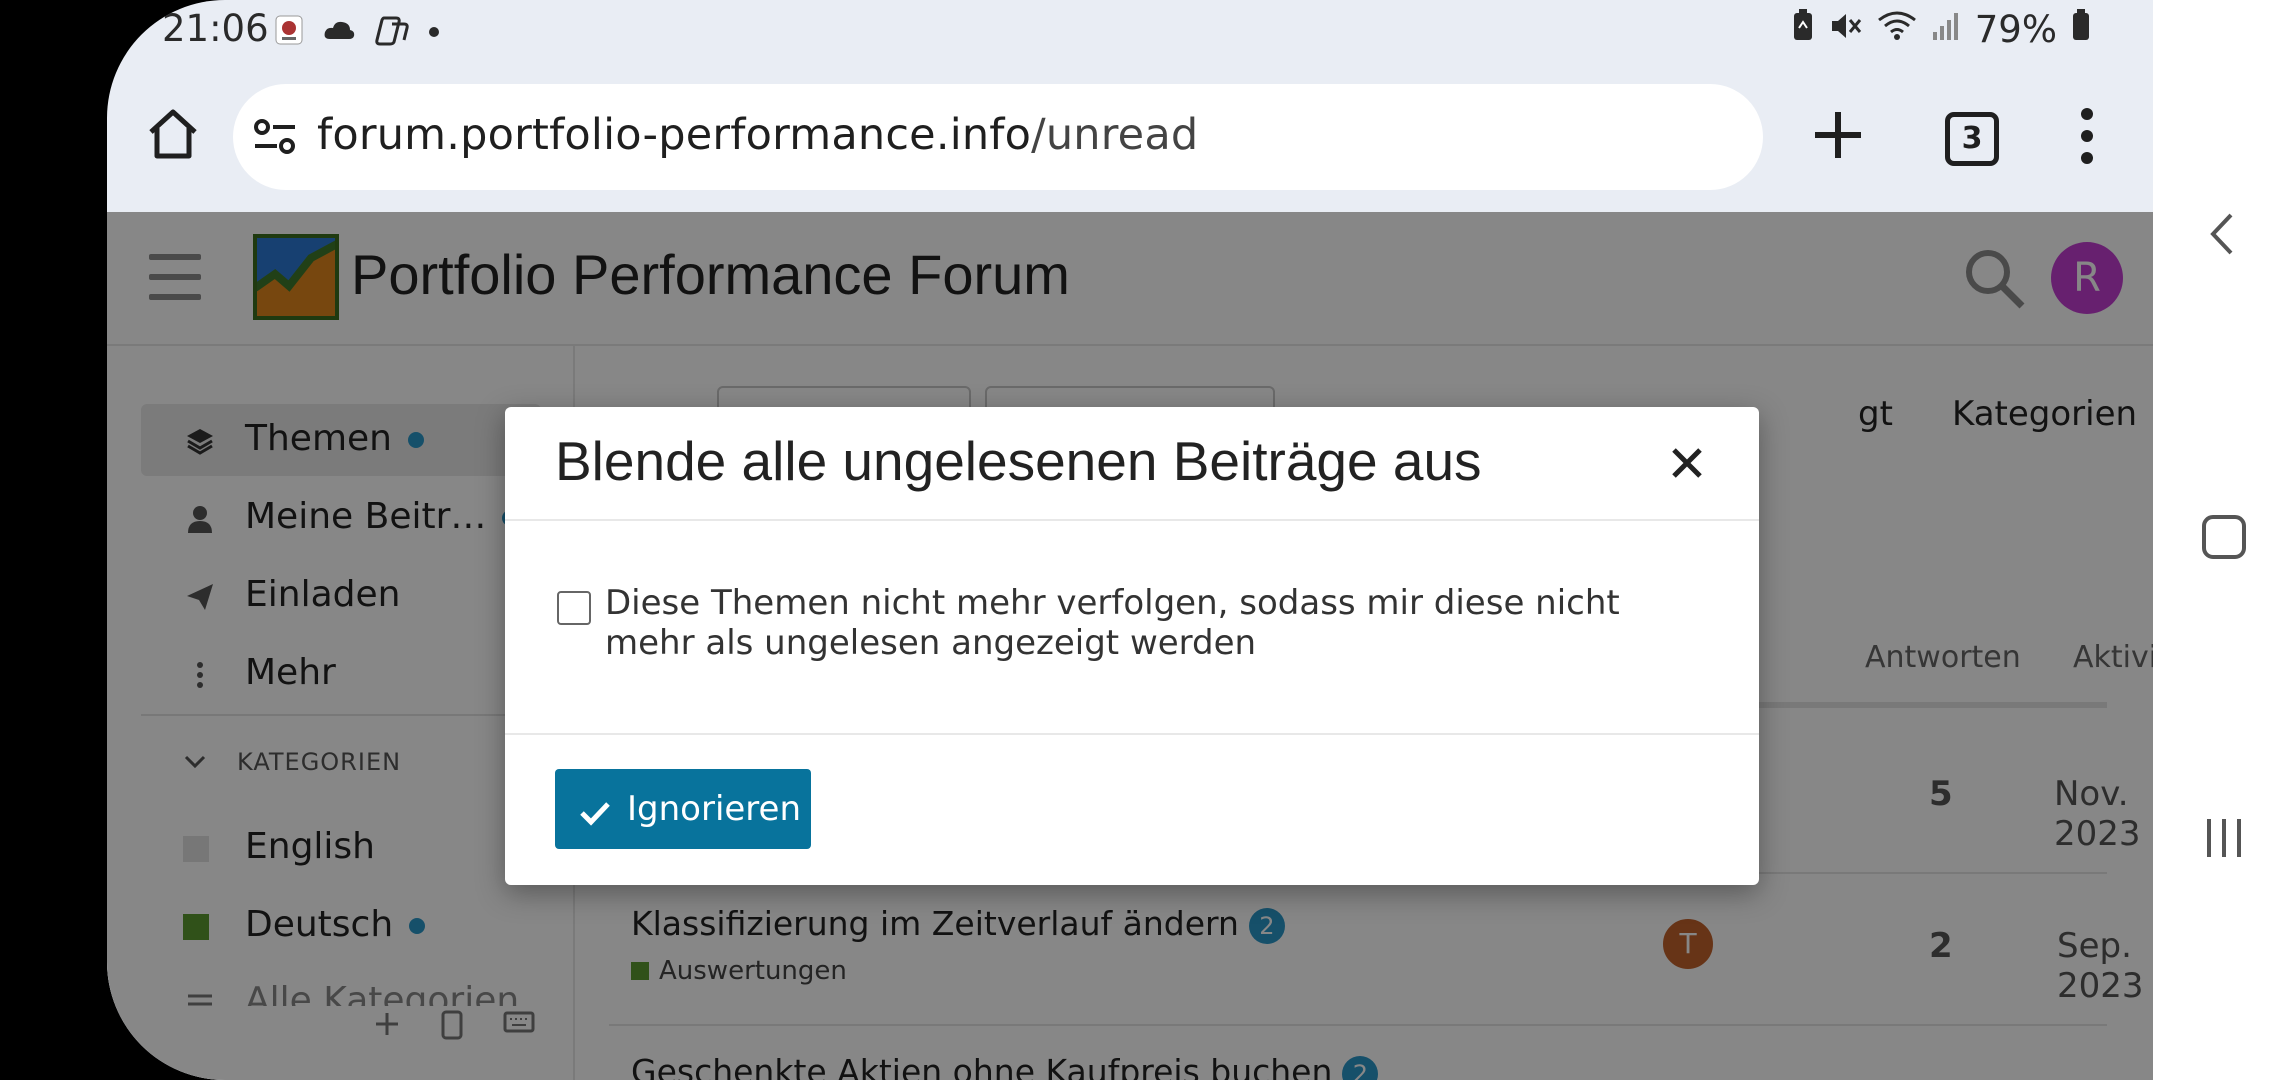 The height and width of the screenshot is (1080, 2280). Describe the element at coordinates (1838, 135) in the screenshot. I see `new-tab-icon` at that location.